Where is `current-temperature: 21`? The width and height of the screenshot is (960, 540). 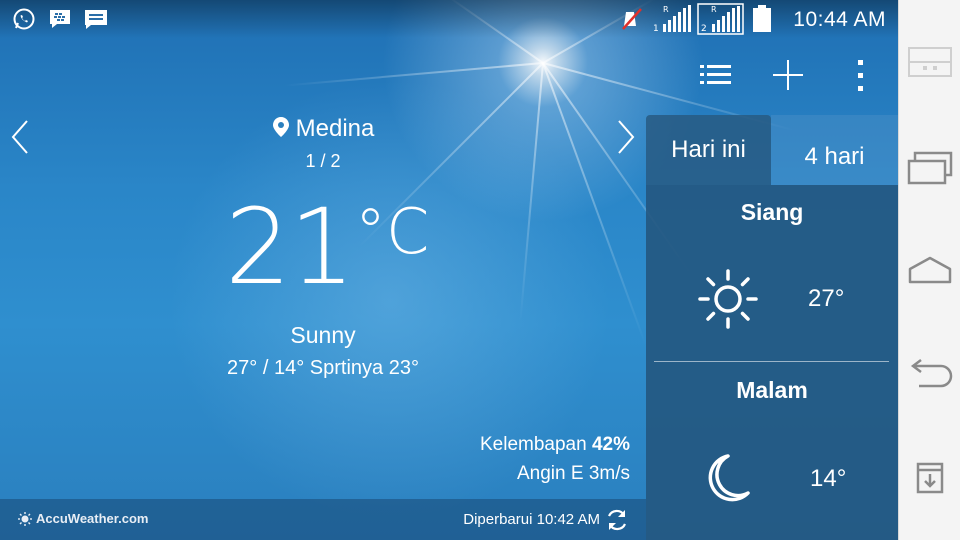
current-temperature: 21 is located at coordinates (290, 247).